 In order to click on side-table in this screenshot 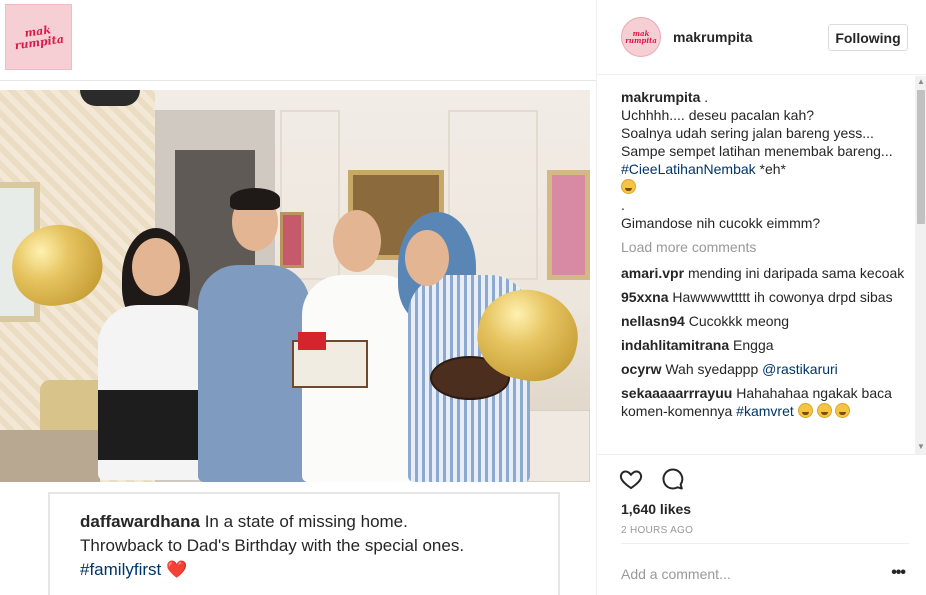, I will do `click(50, 456)`.